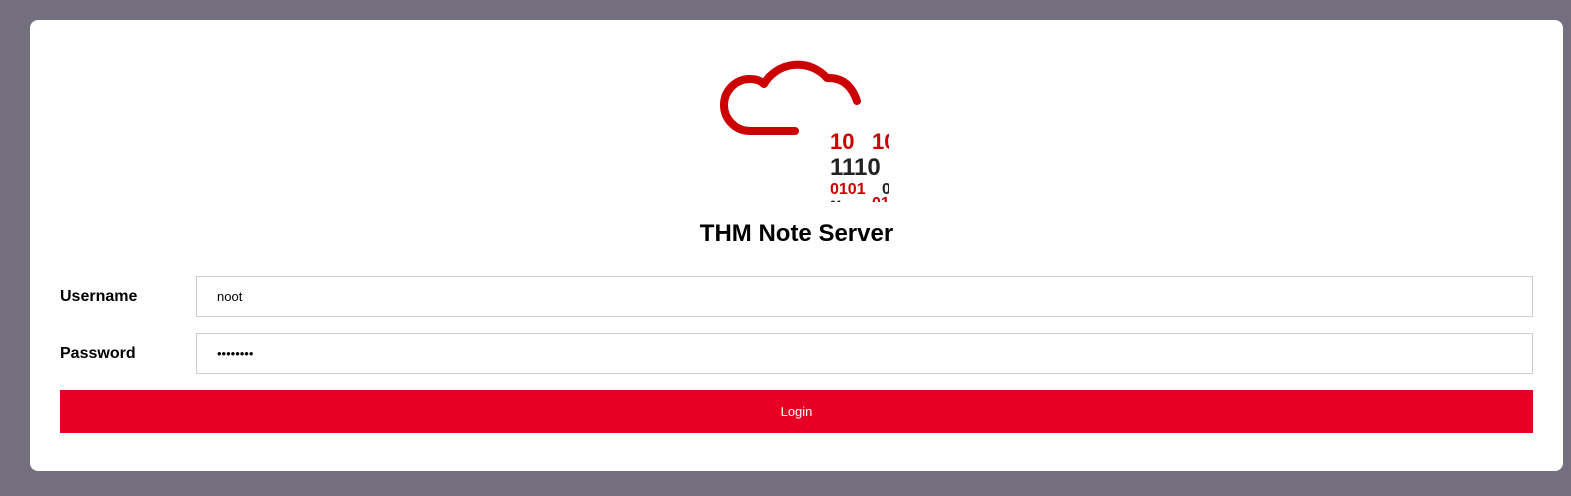 The width and height of the screenshot is (1571, 496). What do you see at coordinates (880, 198) in the screenshot?
I see `logo-digits-7: 010` at bounding box center [880, 198].